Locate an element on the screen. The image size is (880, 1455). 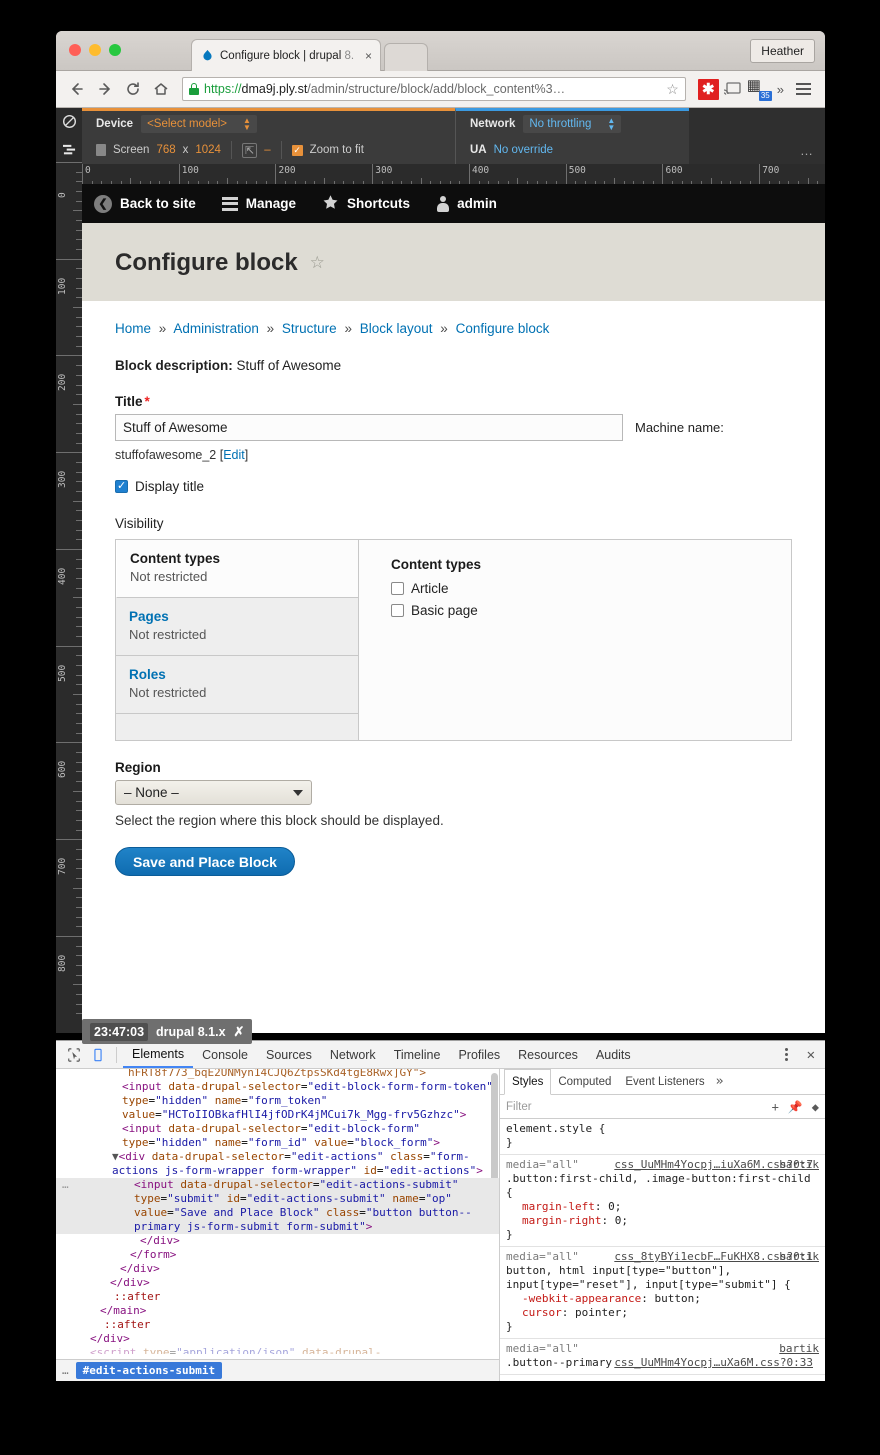
devtools-close-icon: ✕ is located at coordinates (811, 1055).